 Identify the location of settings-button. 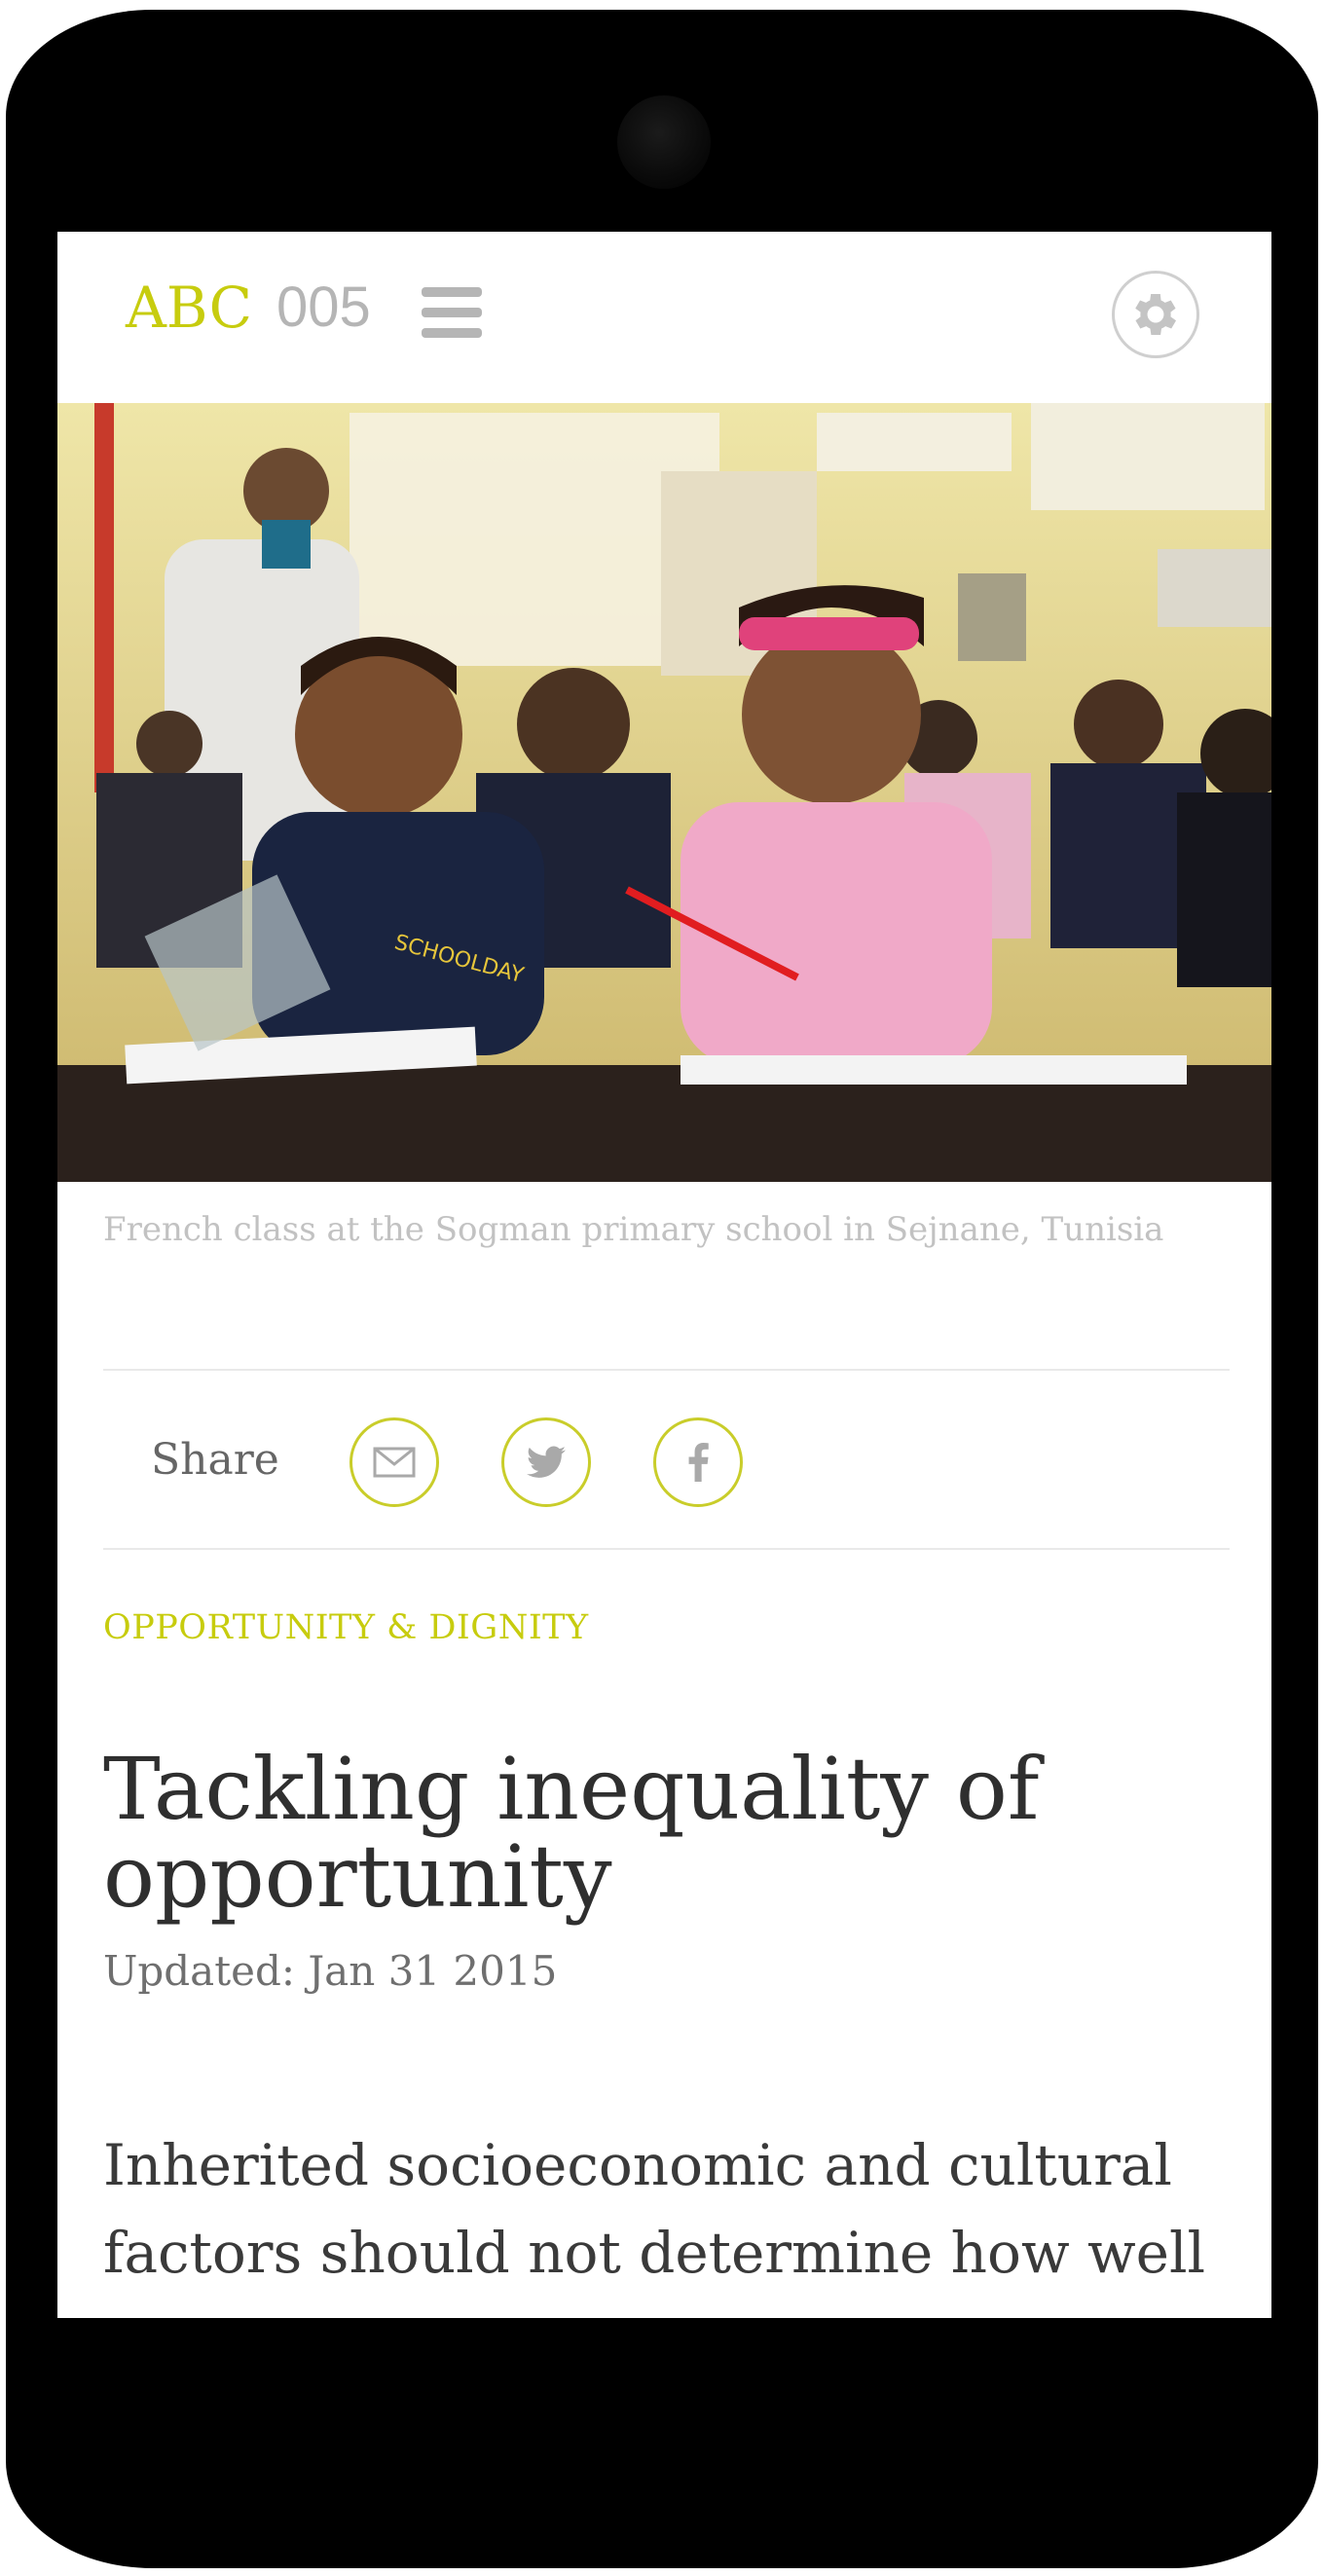
(1156, 314).